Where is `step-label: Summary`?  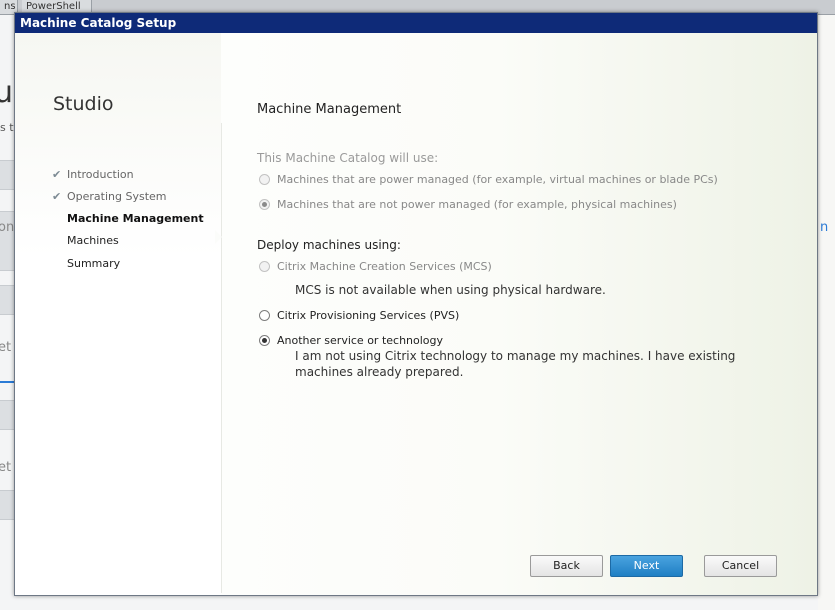 step-label: Summary is located at coordinates (94, 263).